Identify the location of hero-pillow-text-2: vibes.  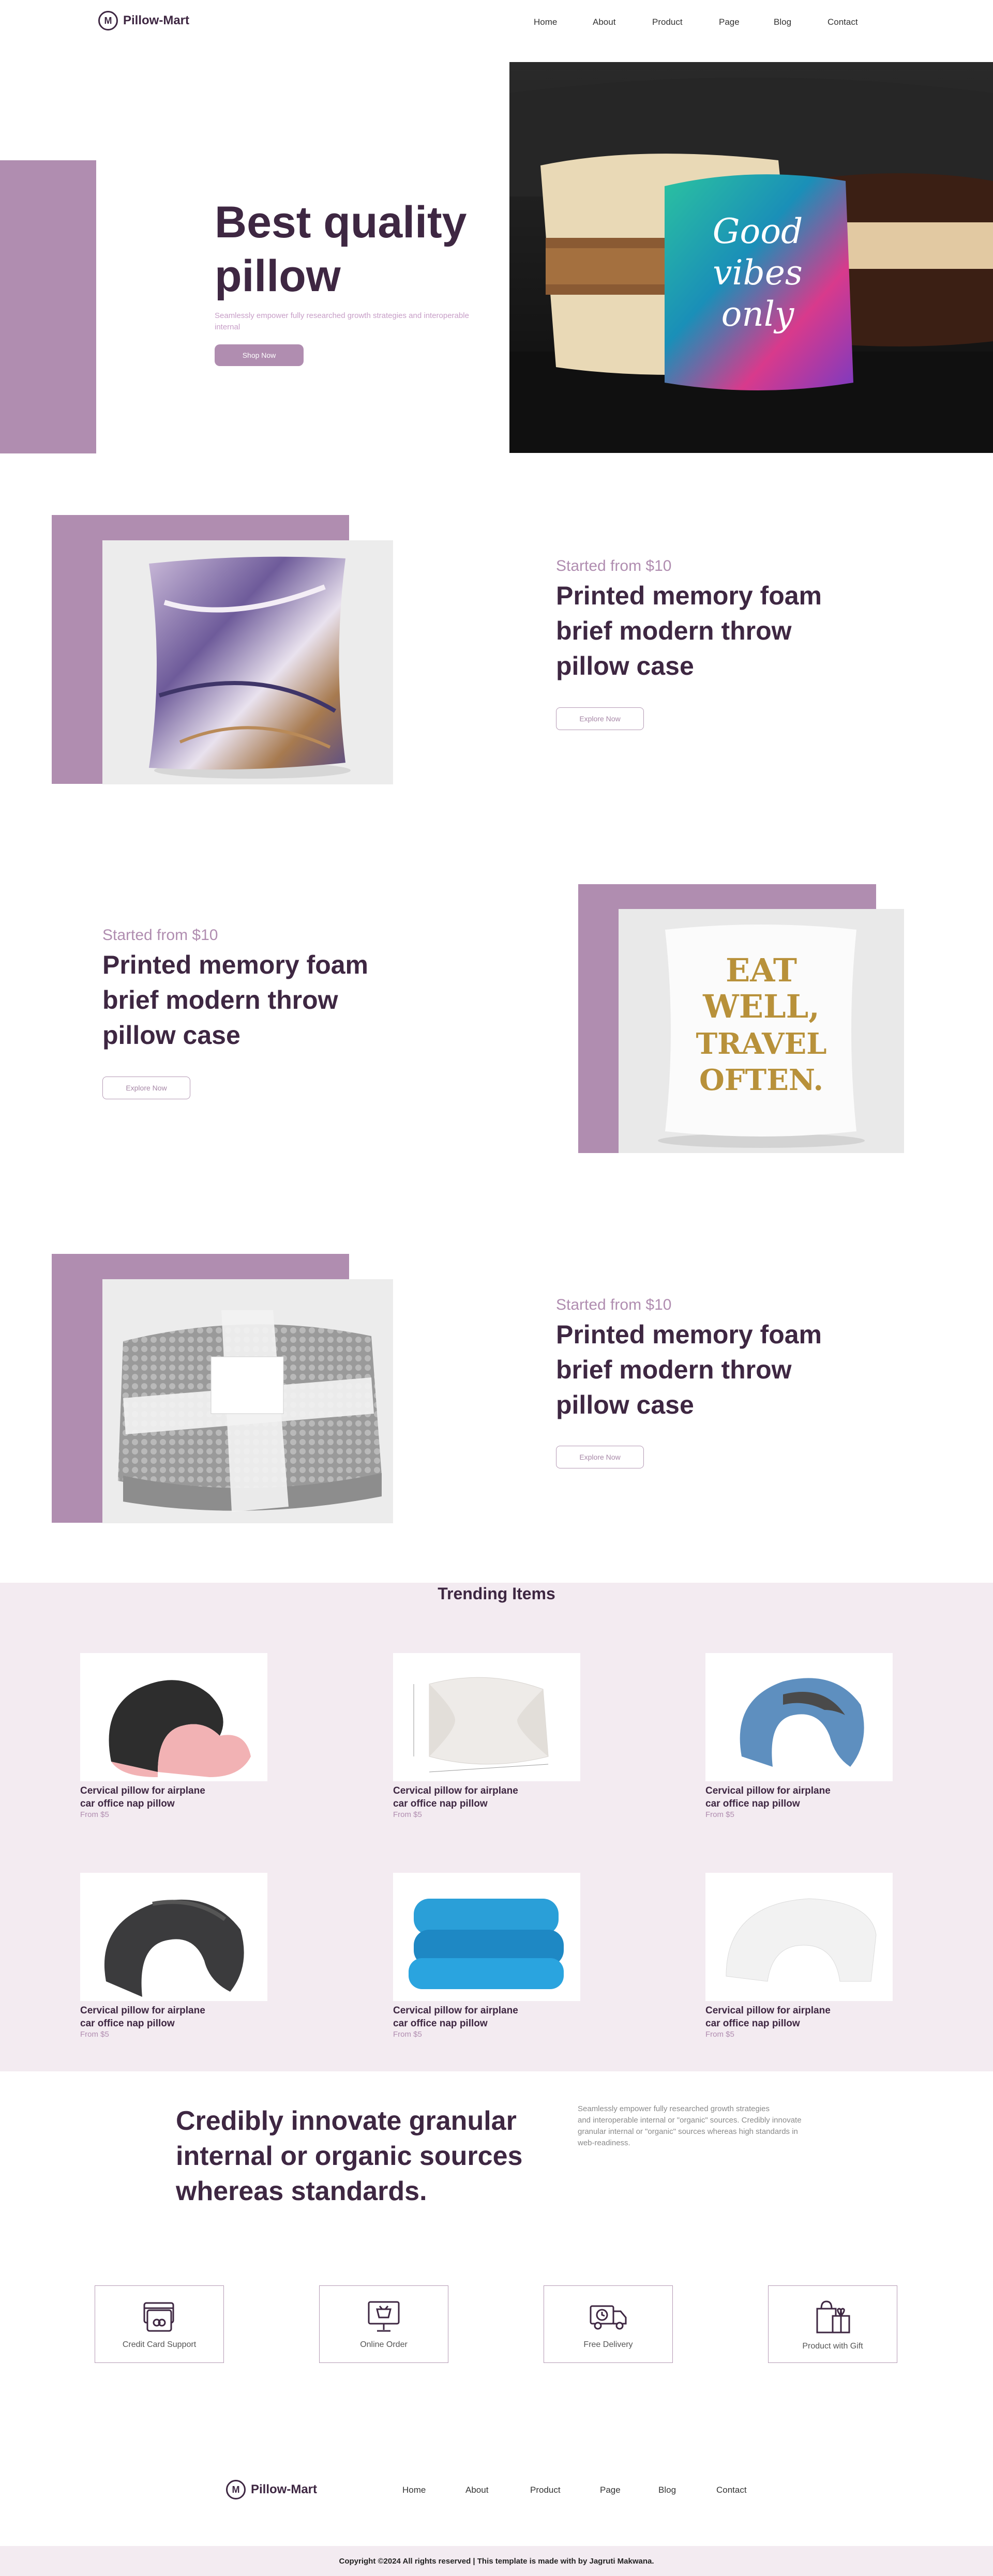
(758, 273).